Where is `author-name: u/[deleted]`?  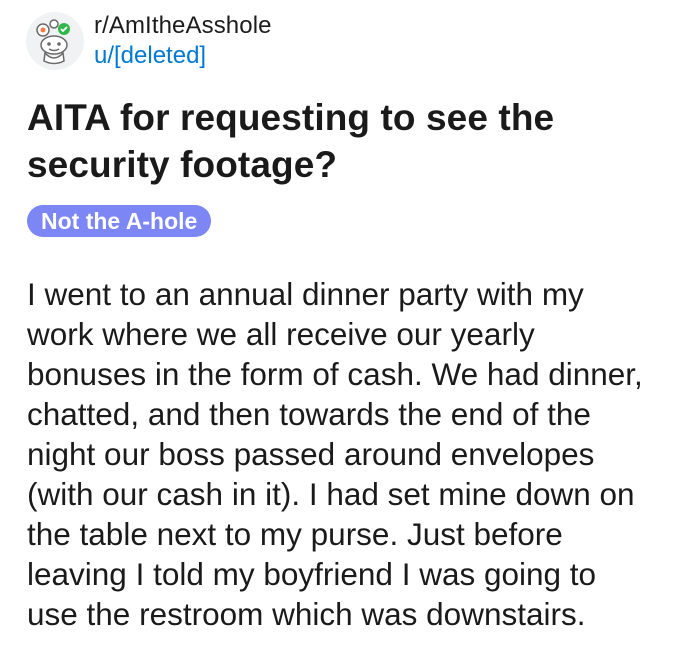 author-name: u/[deleted] is located at coordinates (183, 56).